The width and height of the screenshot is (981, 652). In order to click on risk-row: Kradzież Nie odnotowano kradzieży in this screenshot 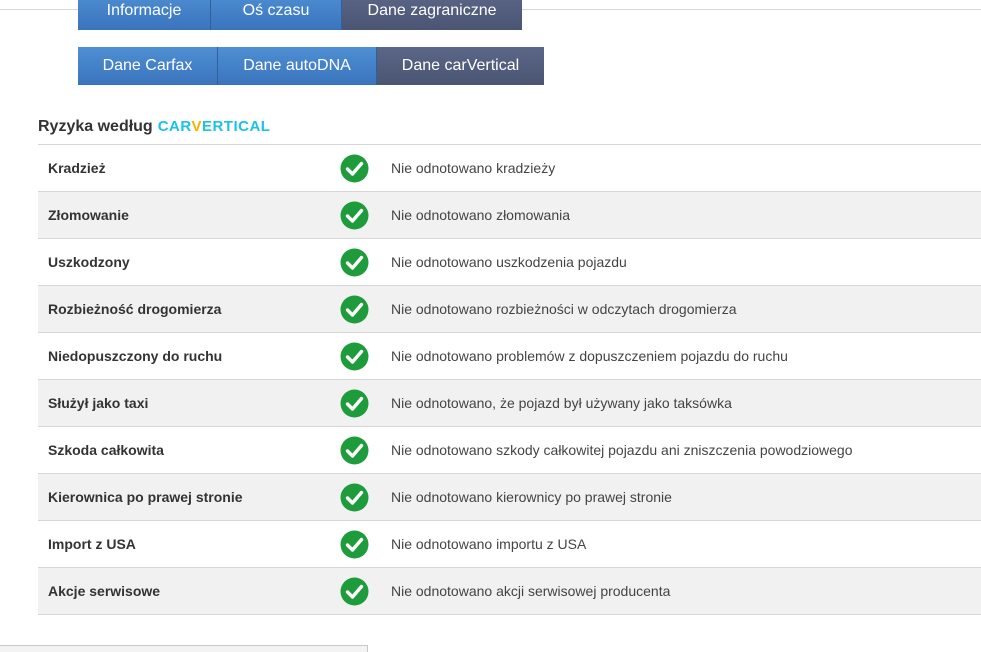, I will do `click(509, 168)`.